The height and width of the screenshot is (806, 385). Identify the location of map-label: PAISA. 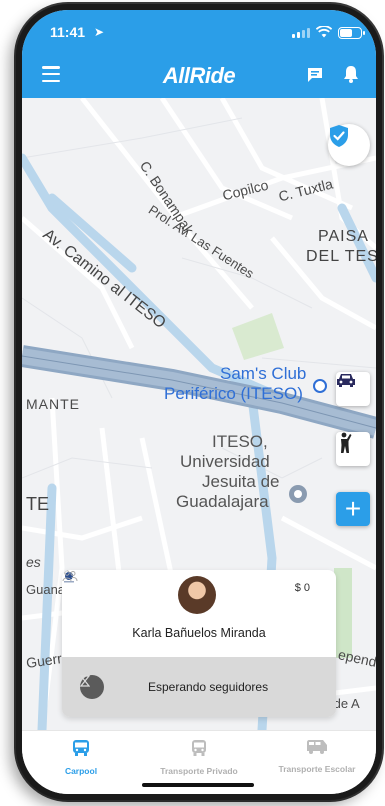
(343, 236).